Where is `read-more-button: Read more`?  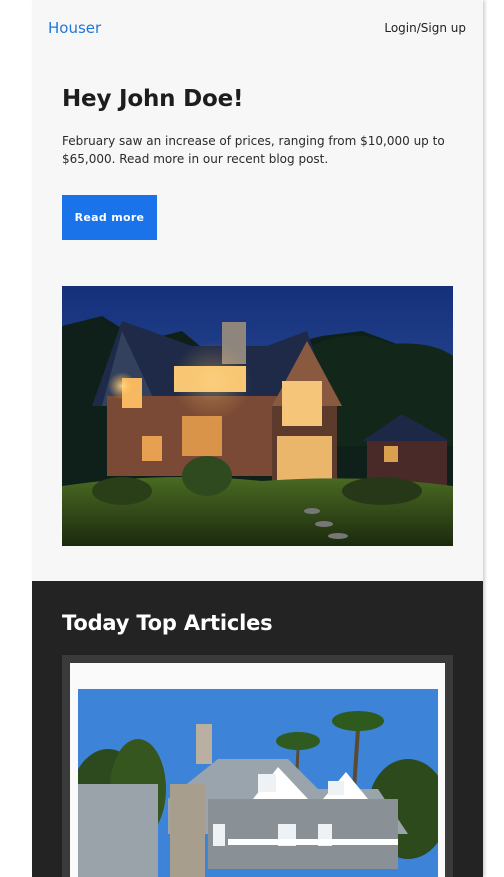
read-more-button: Read more is located at coordinates (109, 217).